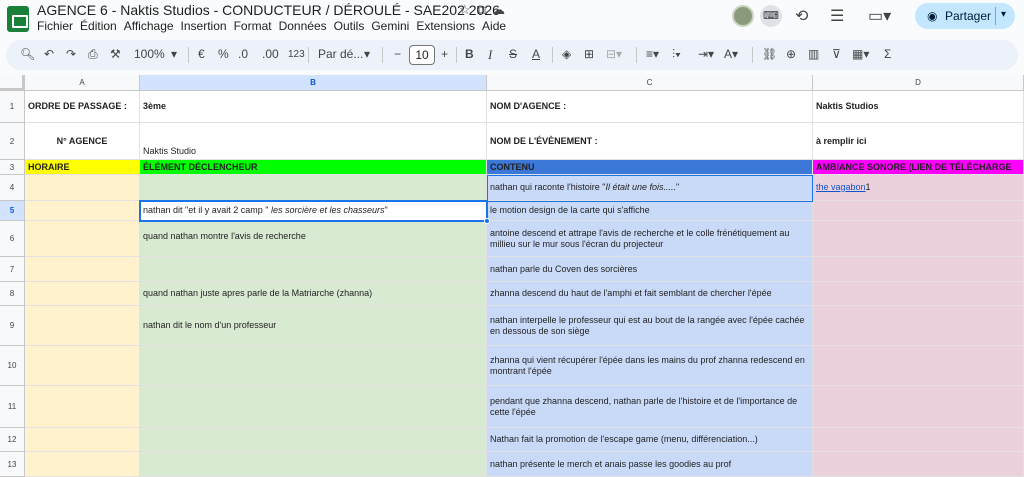 The height and width of the screenshot is (477, 1024). Describe the element at coordinates (313, 83) in the screenshot. I see `column-header-b: B` at that location.